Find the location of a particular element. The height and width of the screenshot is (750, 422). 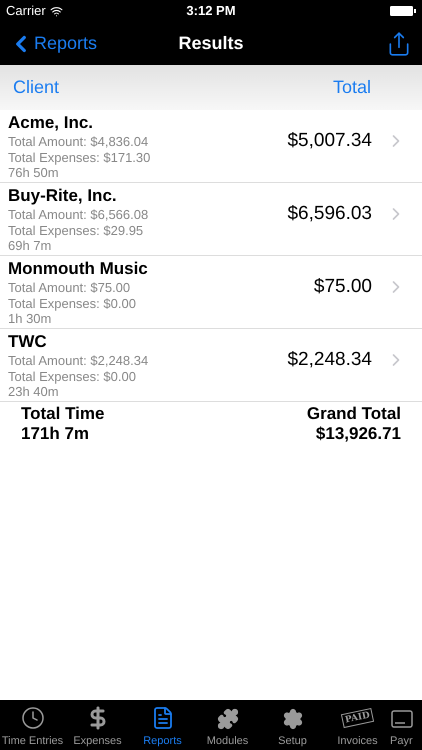

tab-item: PAID Invoices is located at coordinates (357, 725).